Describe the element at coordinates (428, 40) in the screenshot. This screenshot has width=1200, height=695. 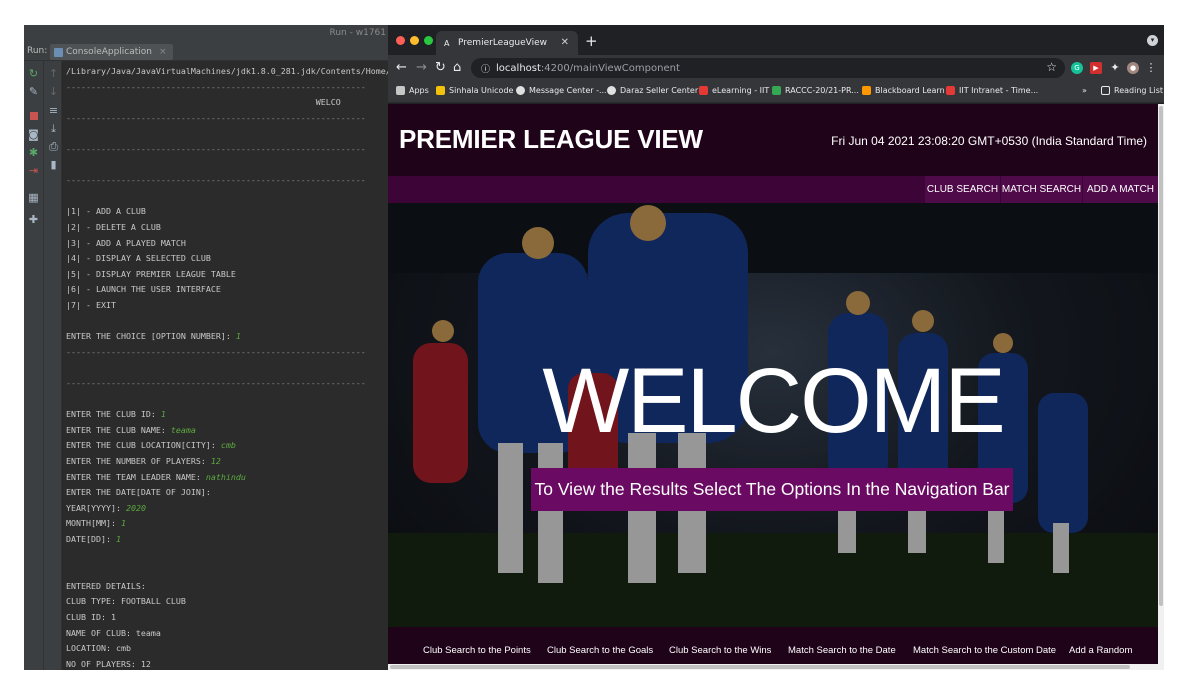
I see `maximize-window-button` at that location.